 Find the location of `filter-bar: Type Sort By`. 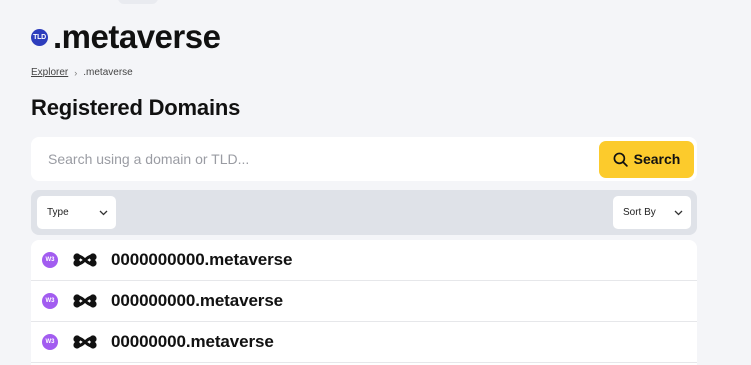

filter-bar: Type Sort By is located at coordinates (364, 212).